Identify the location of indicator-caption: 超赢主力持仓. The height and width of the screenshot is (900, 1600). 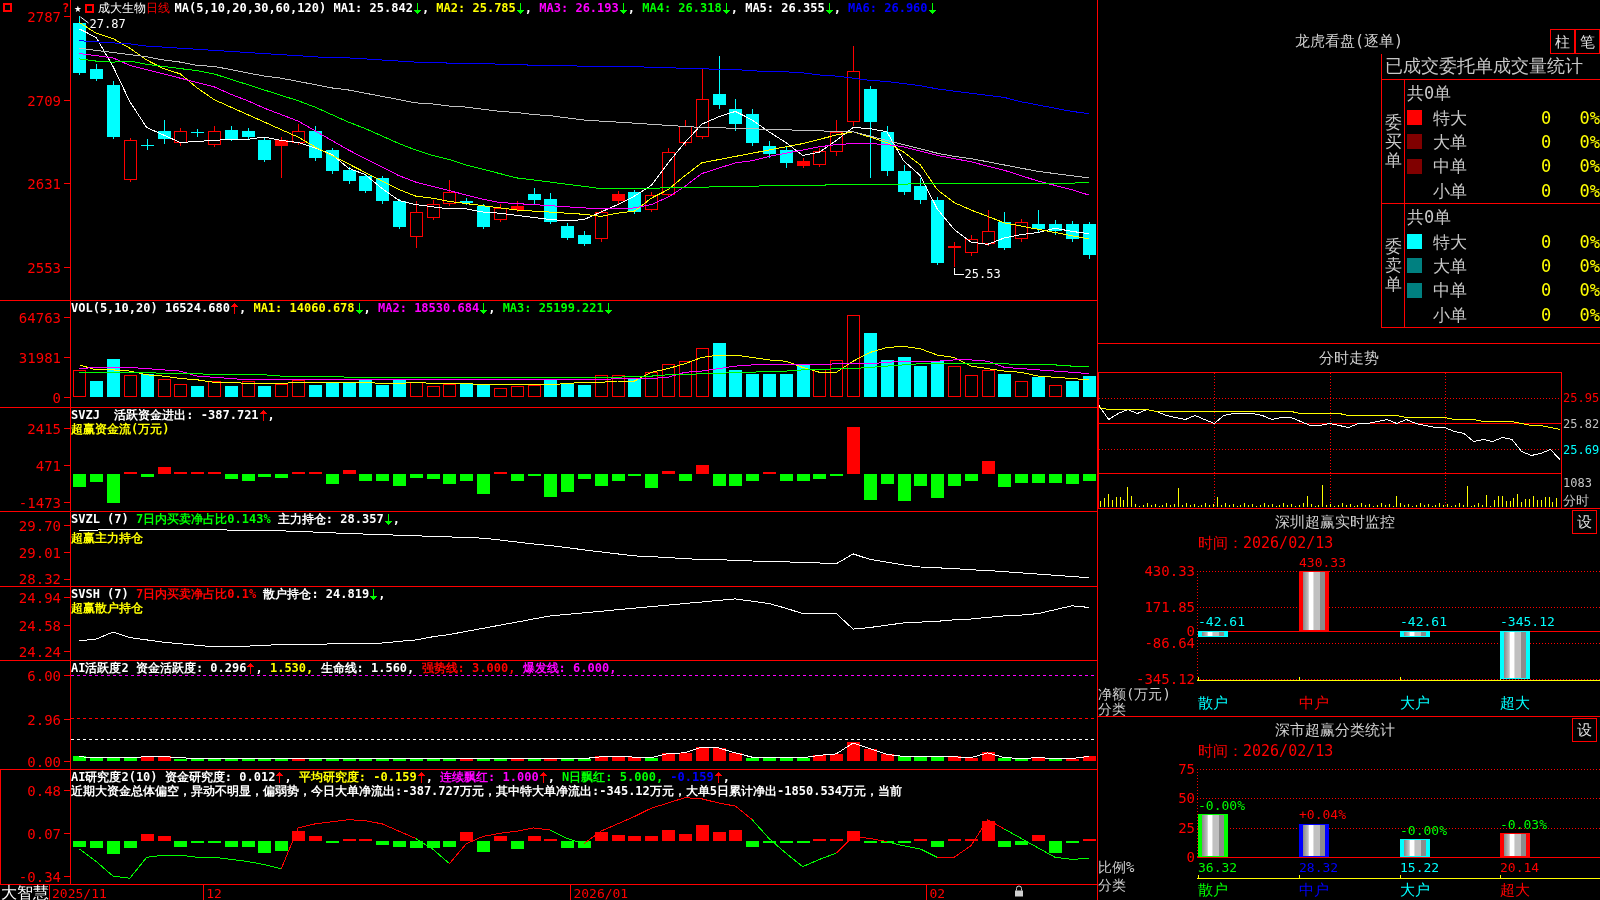
(107, 538).